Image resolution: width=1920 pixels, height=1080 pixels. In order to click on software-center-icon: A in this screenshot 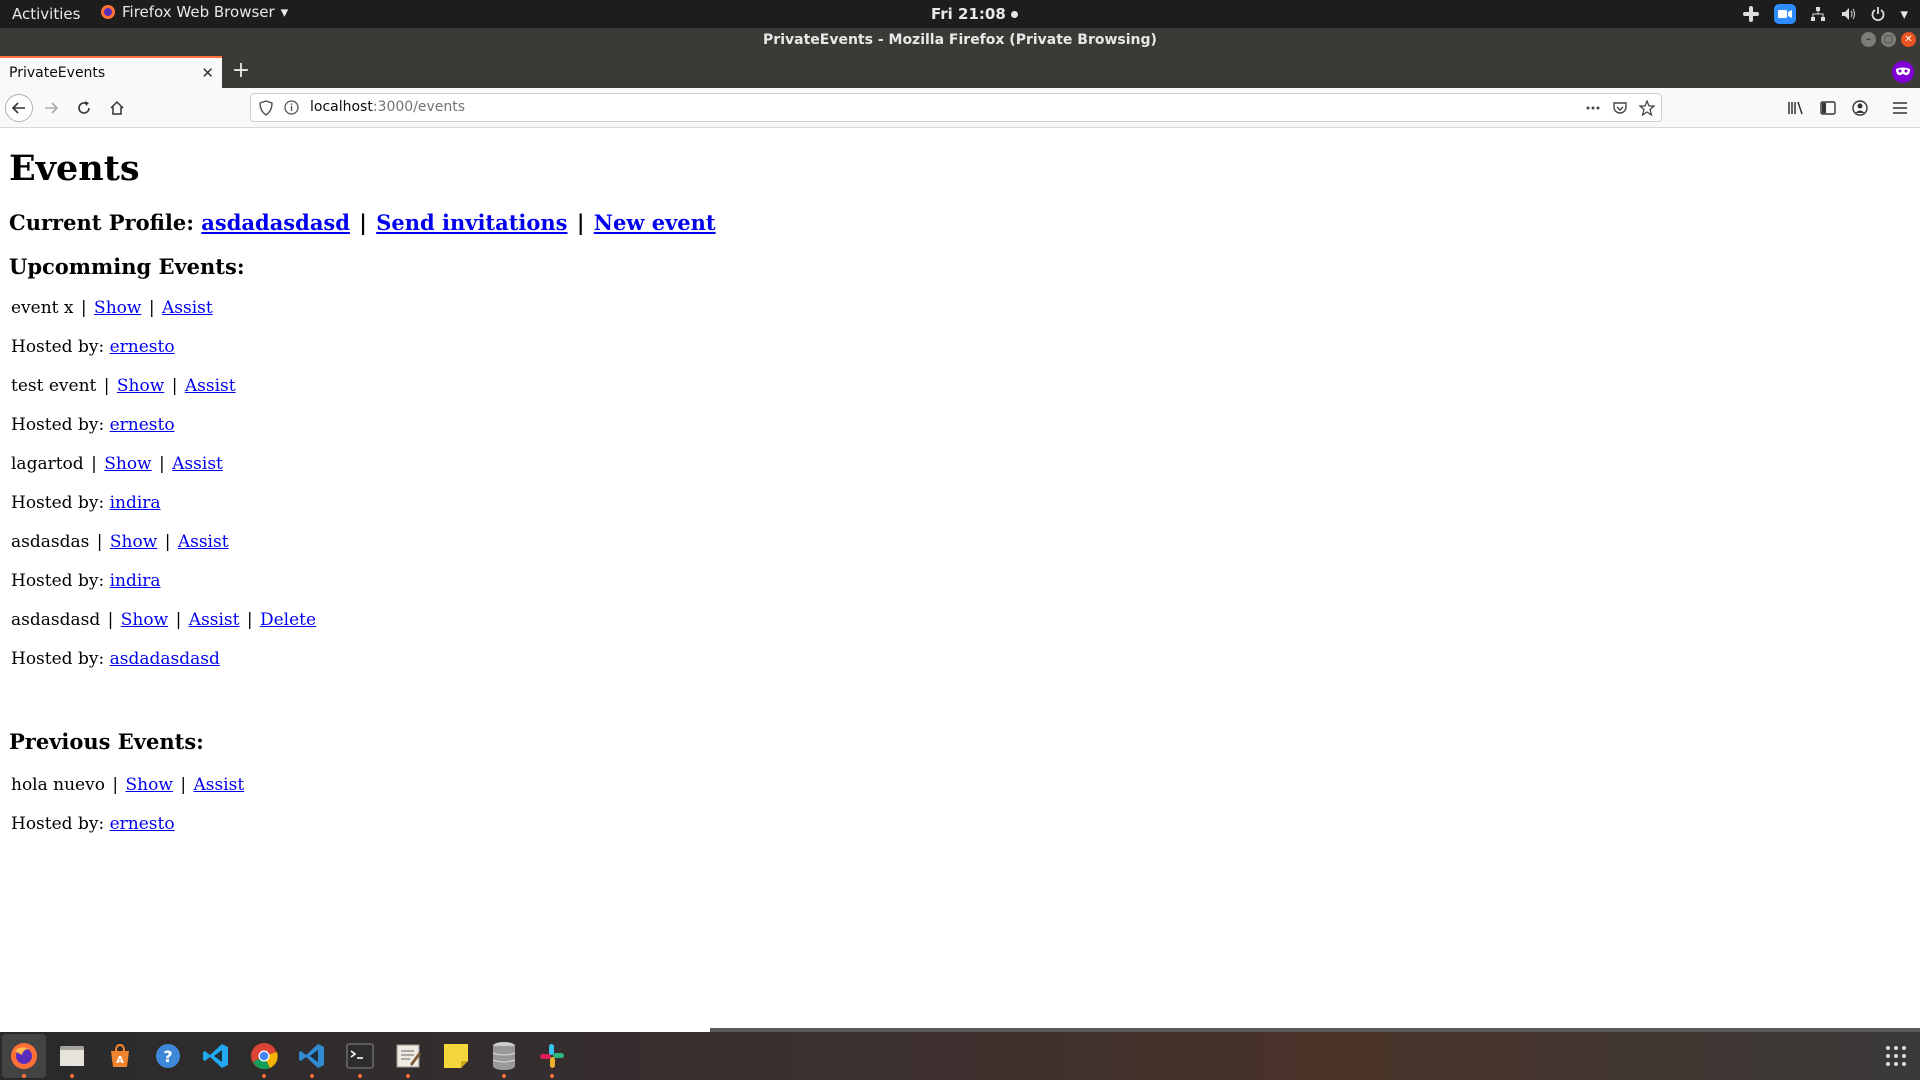, I will do `click(120, 1056)`.